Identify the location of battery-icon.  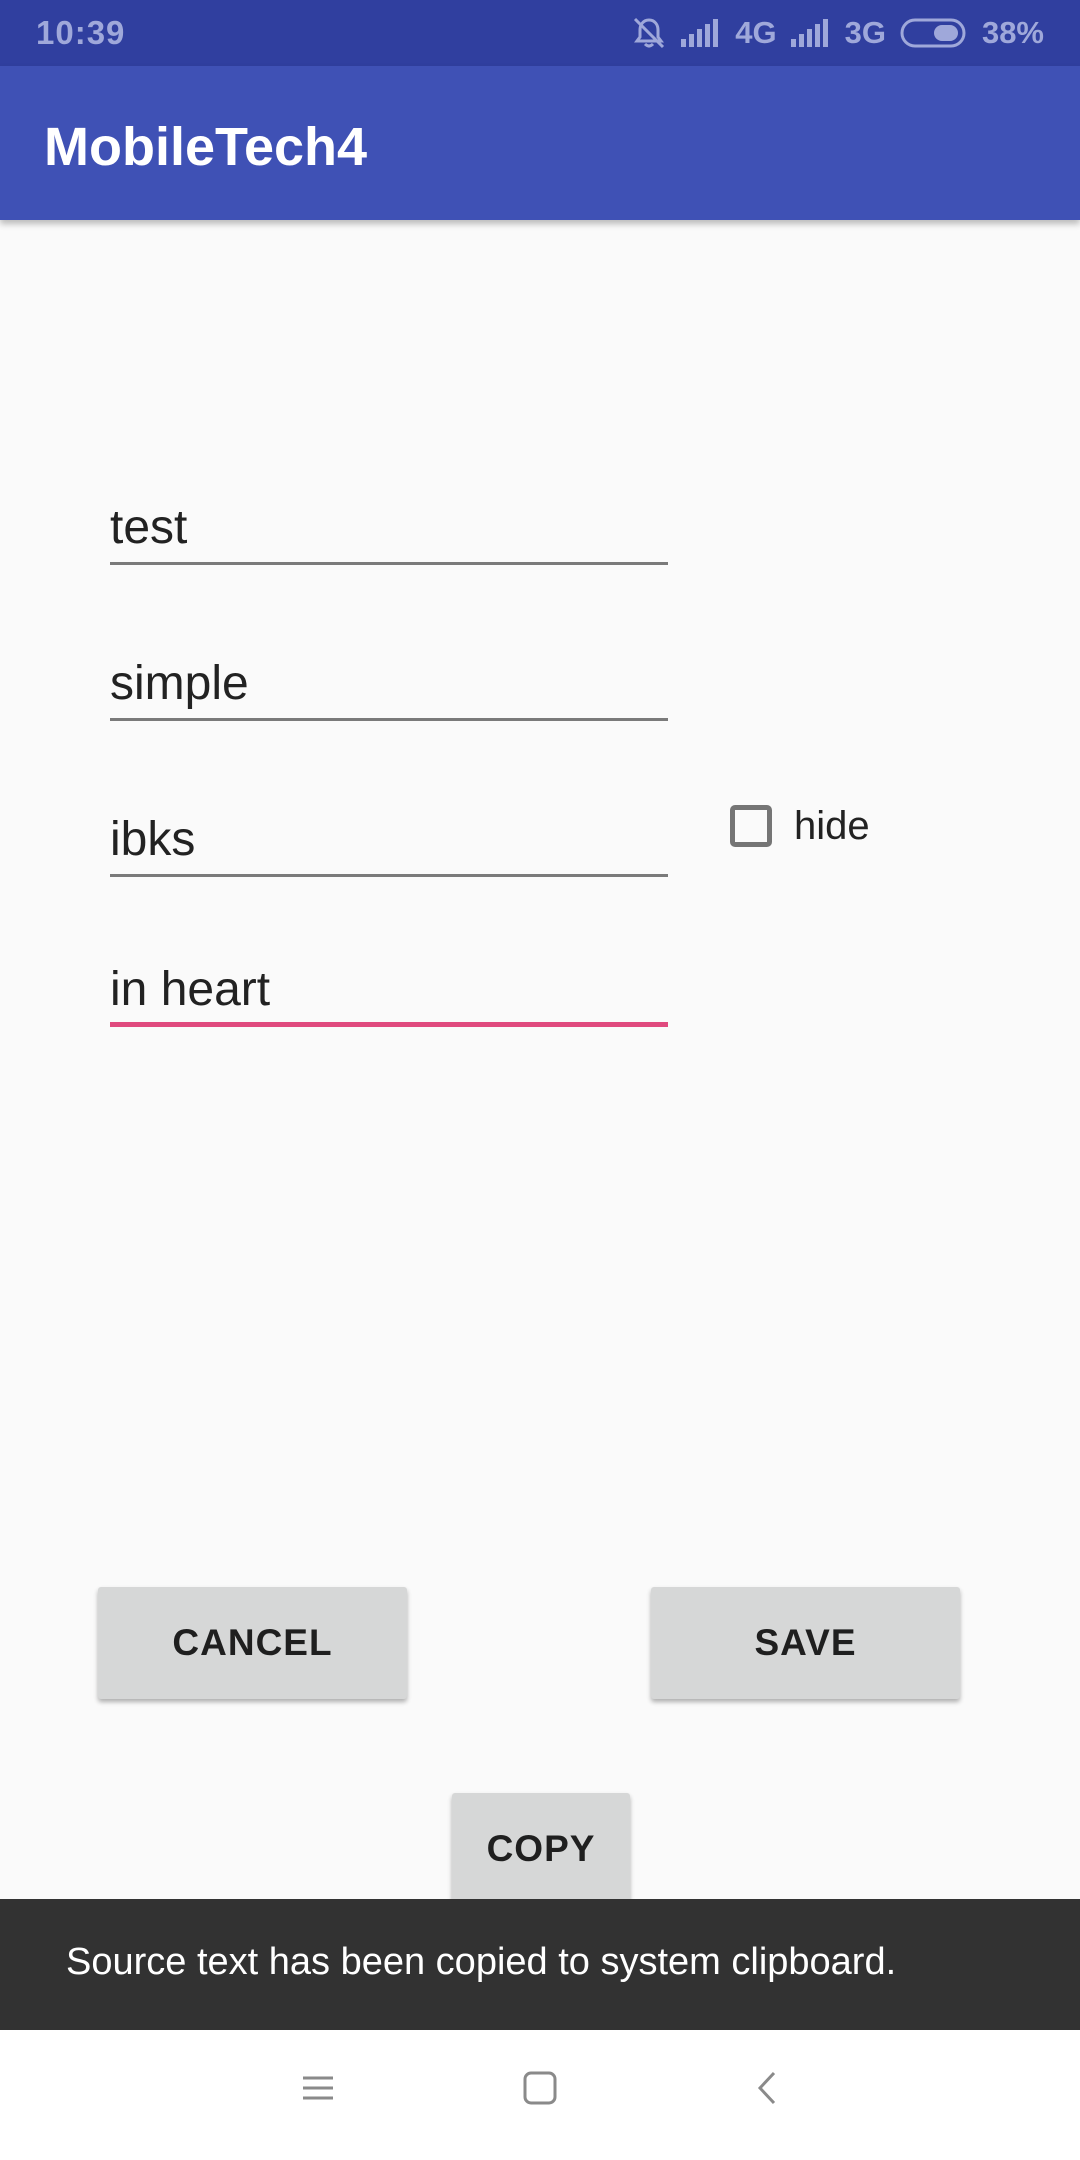
(934, 33).